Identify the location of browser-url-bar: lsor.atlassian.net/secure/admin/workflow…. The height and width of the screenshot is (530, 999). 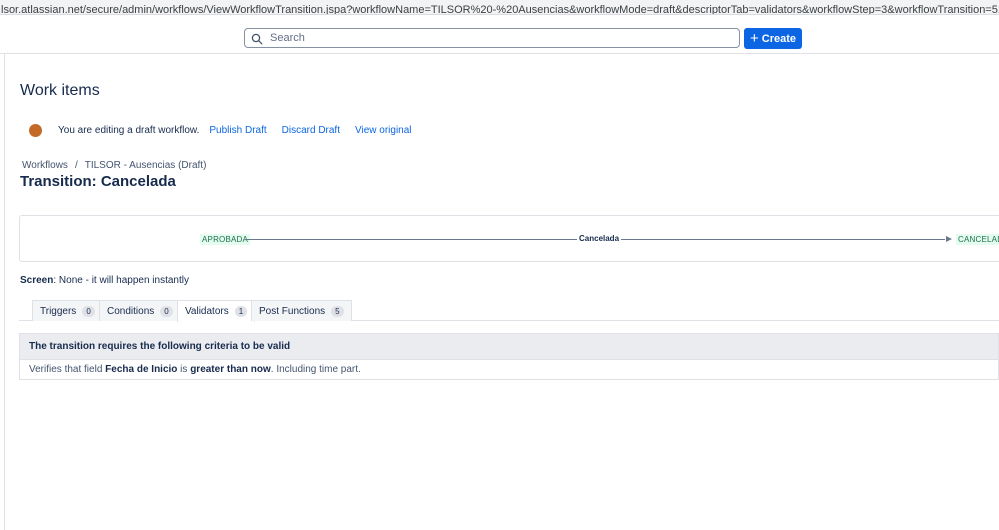
(499, 7).